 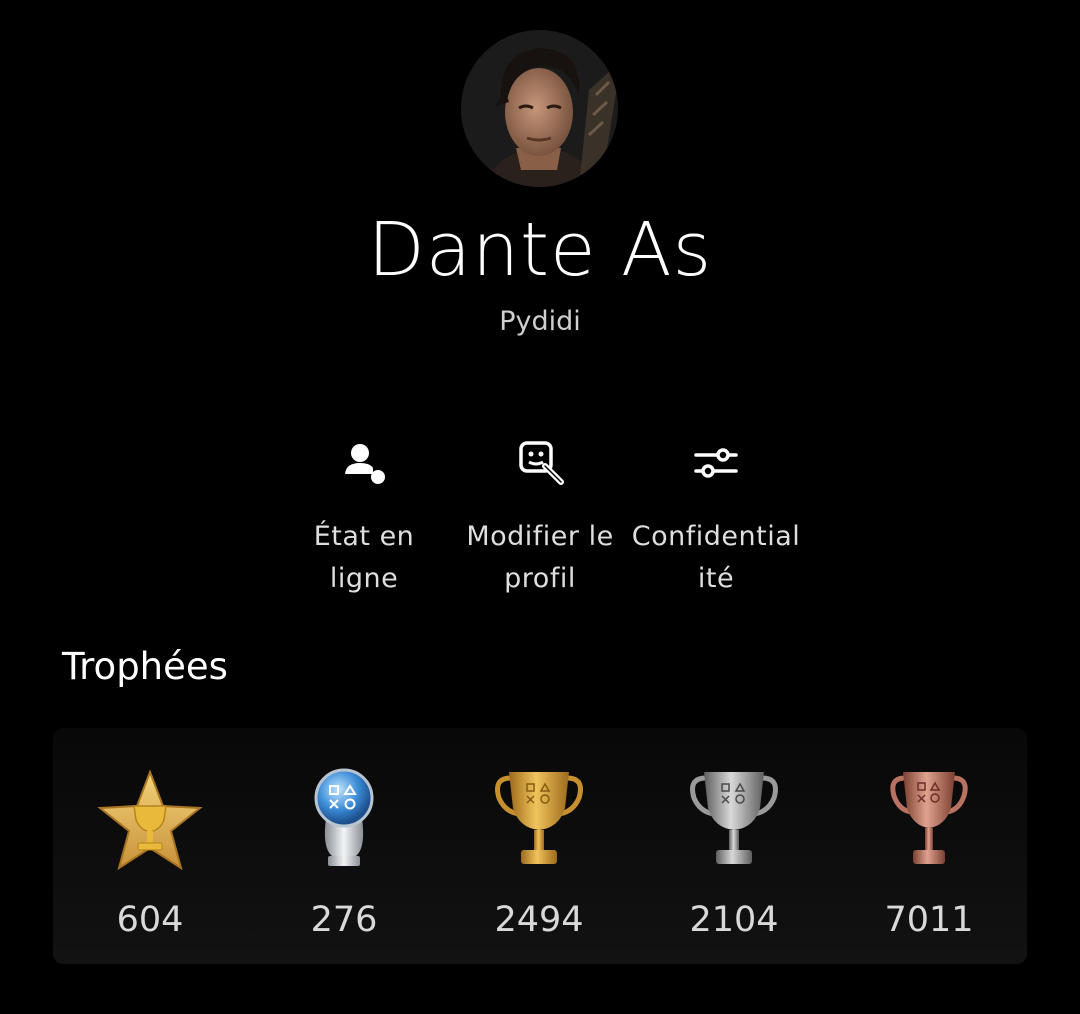 What do you see at coordinates (929, 820) in the screenshot?
I see `bronze-trophy-icon` at bounding box center [929, 820].